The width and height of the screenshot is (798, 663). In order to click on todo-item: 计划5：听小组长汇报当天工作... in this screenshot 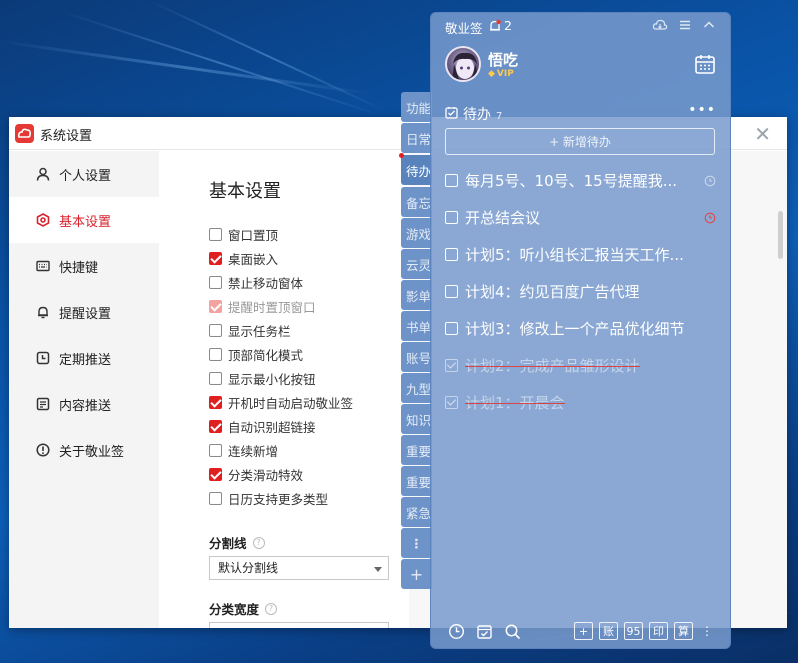, I will do `click(582, 254)`.